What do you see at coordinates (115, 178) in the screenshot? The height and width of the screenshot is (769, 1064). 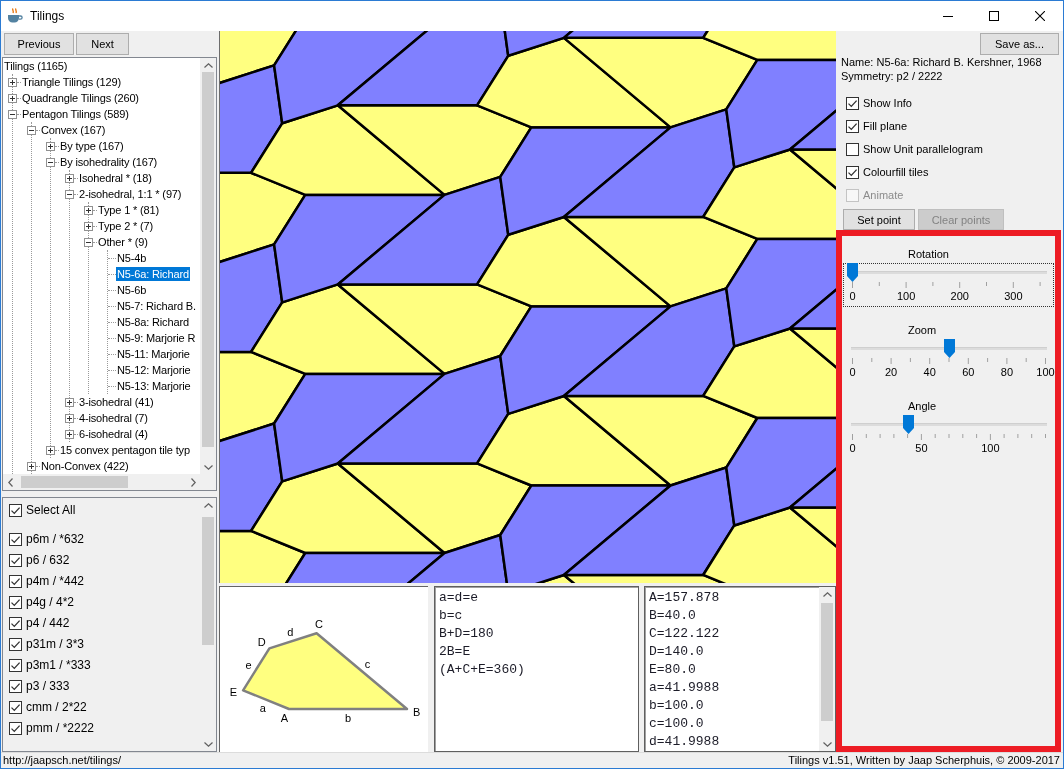 I see `tree-item: Isohedral * (18)` at bounding box center [115, 178].